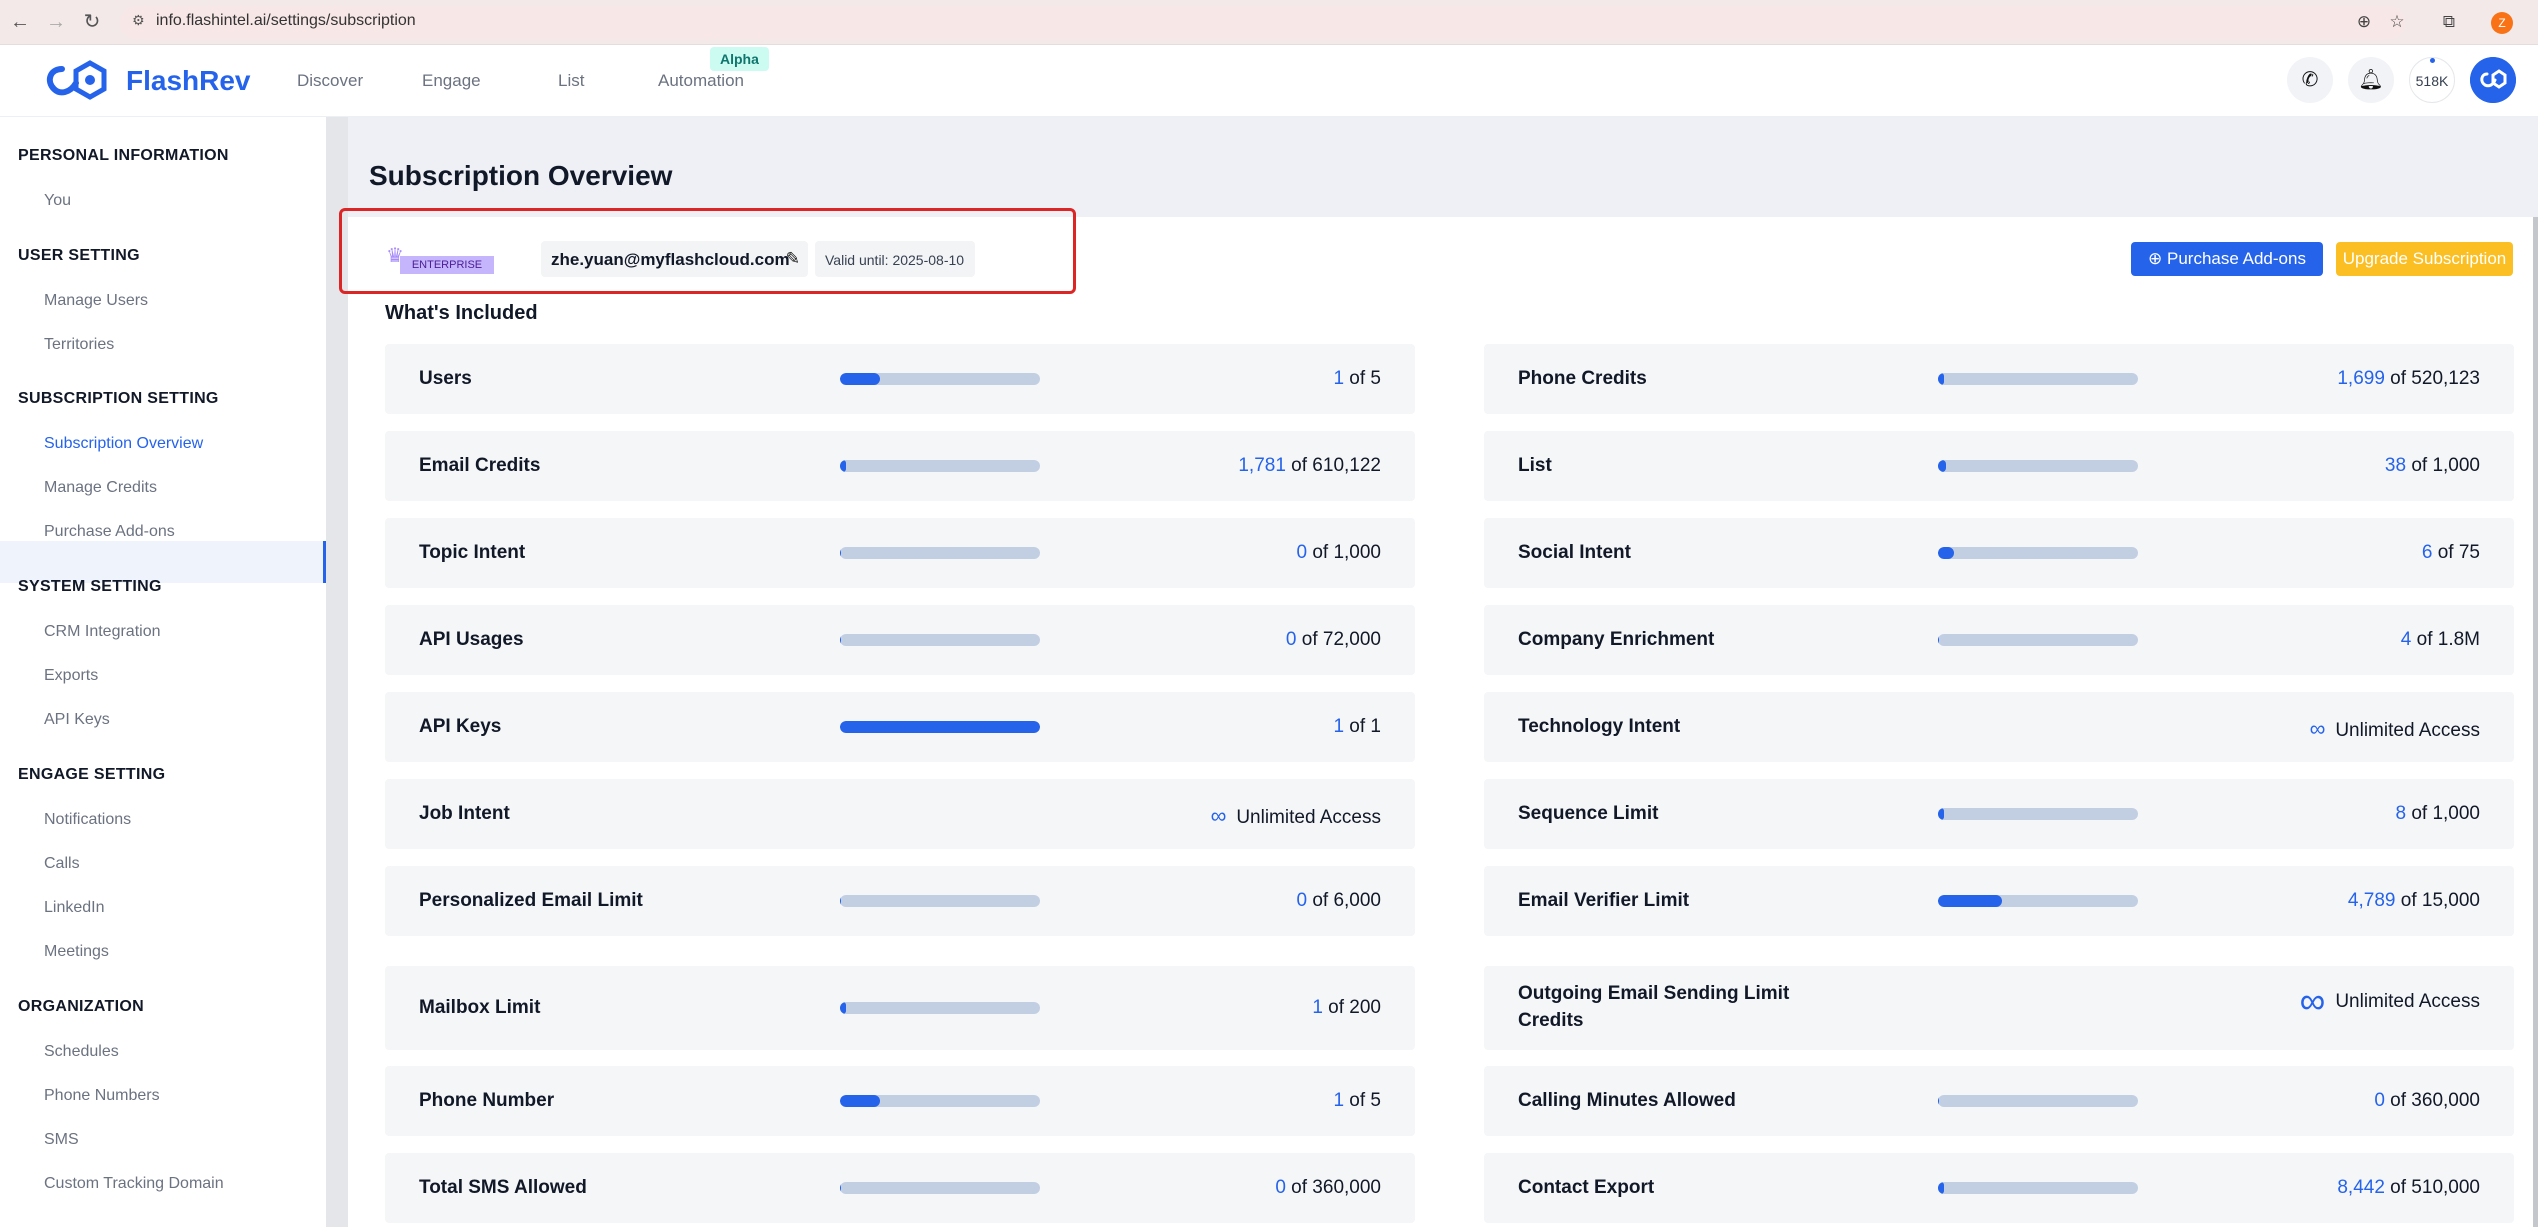 This screenshot has height=1227, width=2538. What do you see at coordinates (2397, 22) in the screenshot?
I see `bookmark-star-icon: ☆` at bounding box center [2397, 22].